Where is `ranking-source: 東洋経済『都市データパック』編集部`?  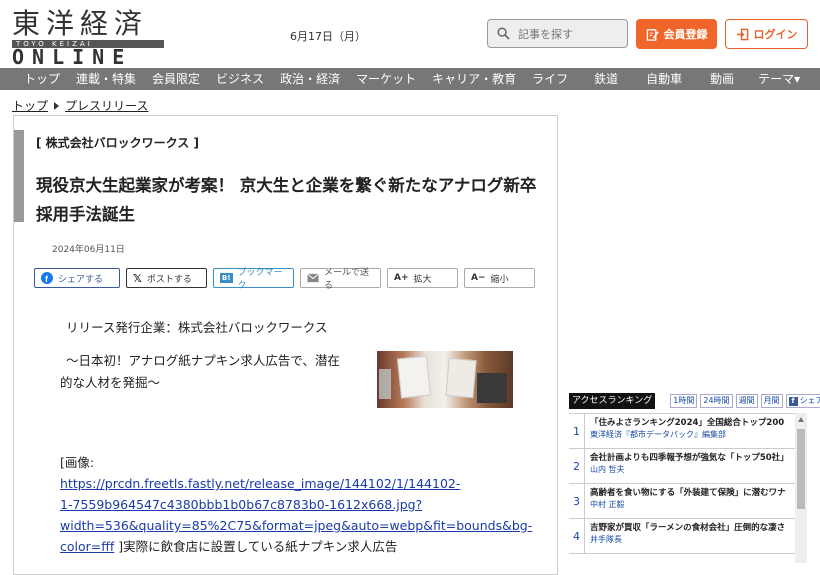 ranking-source: 東洋経済『都市データパック』編集部 is located at coordinates (658, 434).